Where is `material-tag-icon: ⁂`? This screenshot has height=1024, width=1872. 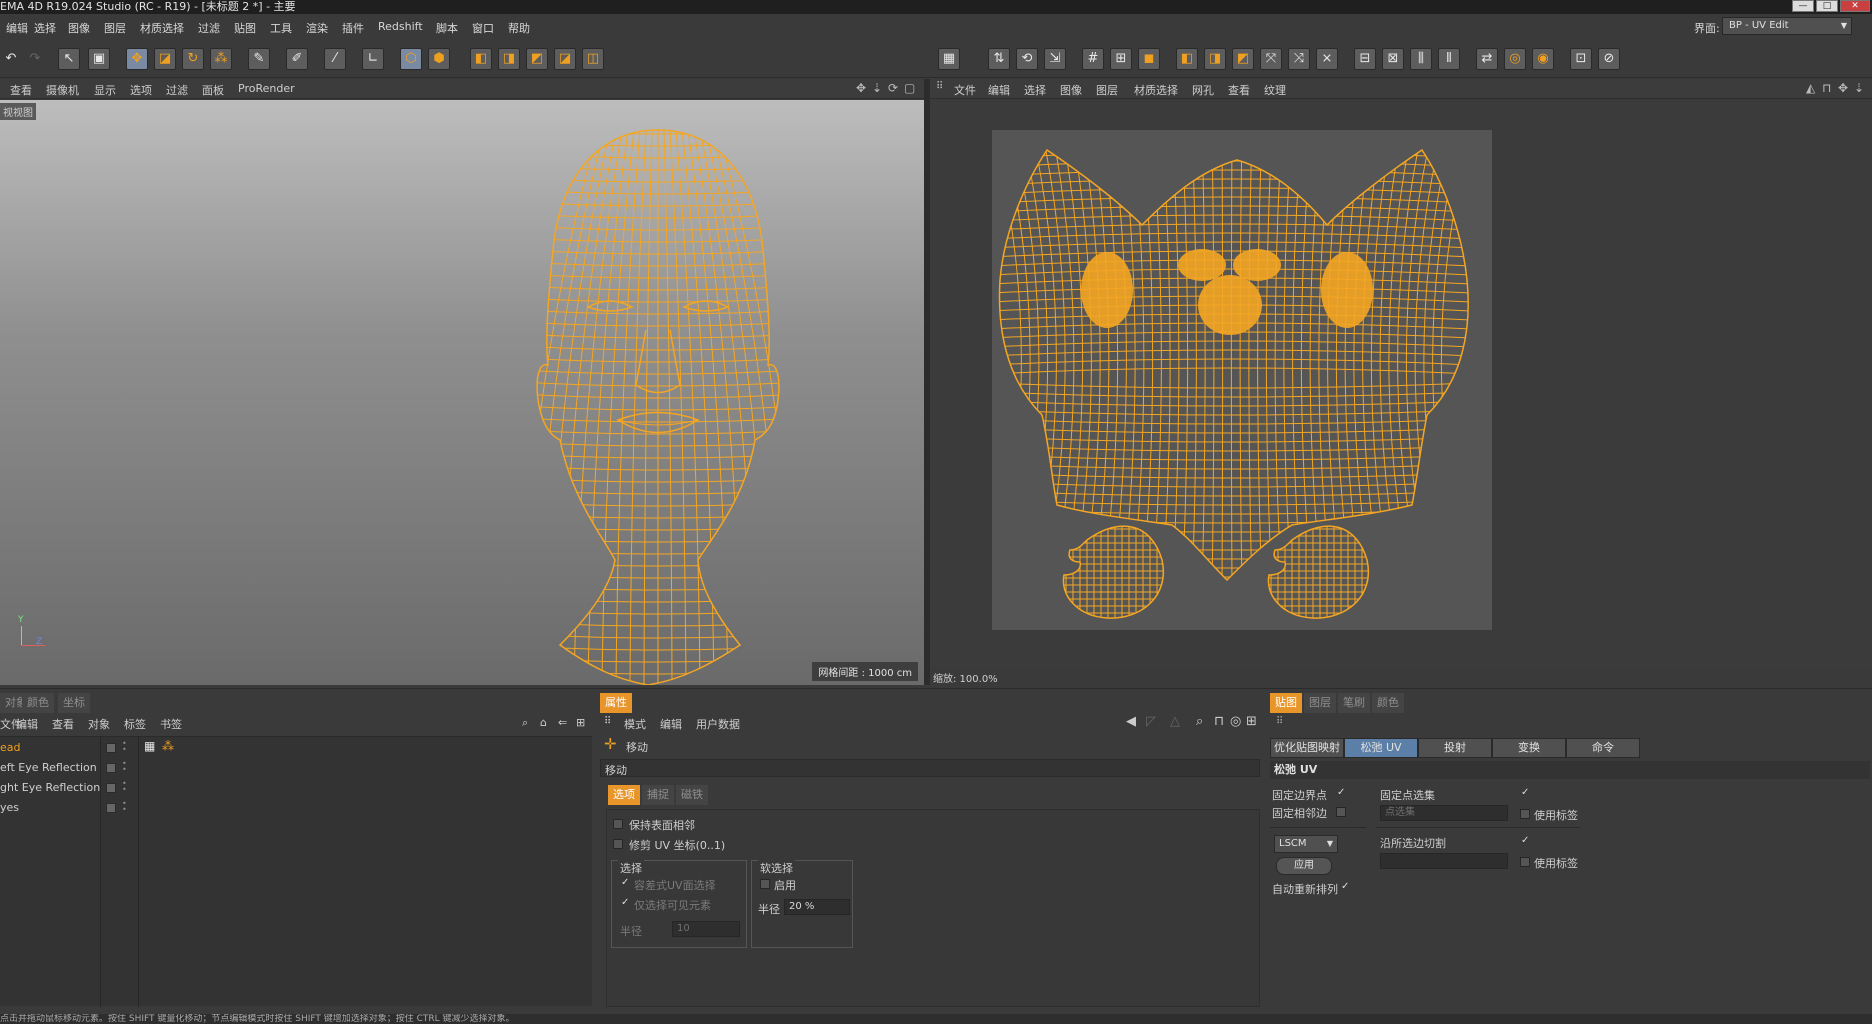
material-tag-icon: ⁂ is located at coordinates (168, 746).